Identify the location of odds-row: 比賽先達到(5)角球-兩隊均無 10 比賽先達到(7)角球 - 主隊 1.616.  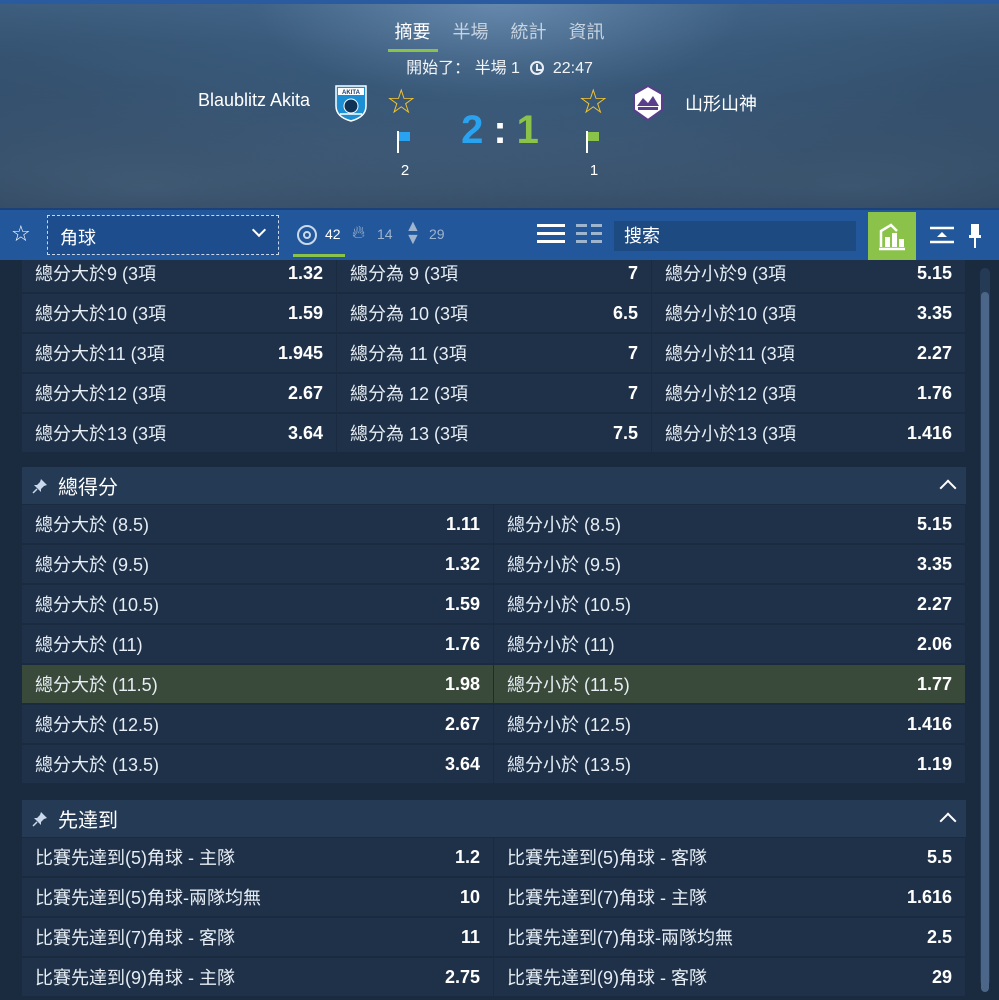
(494, 897).